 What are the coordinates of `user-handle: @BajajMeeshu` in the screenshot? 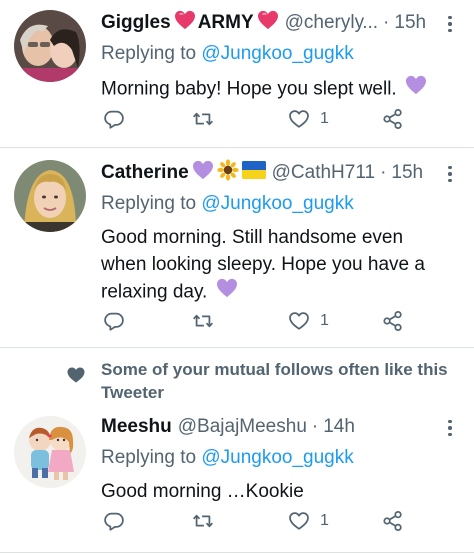 It's located at (242, 427).